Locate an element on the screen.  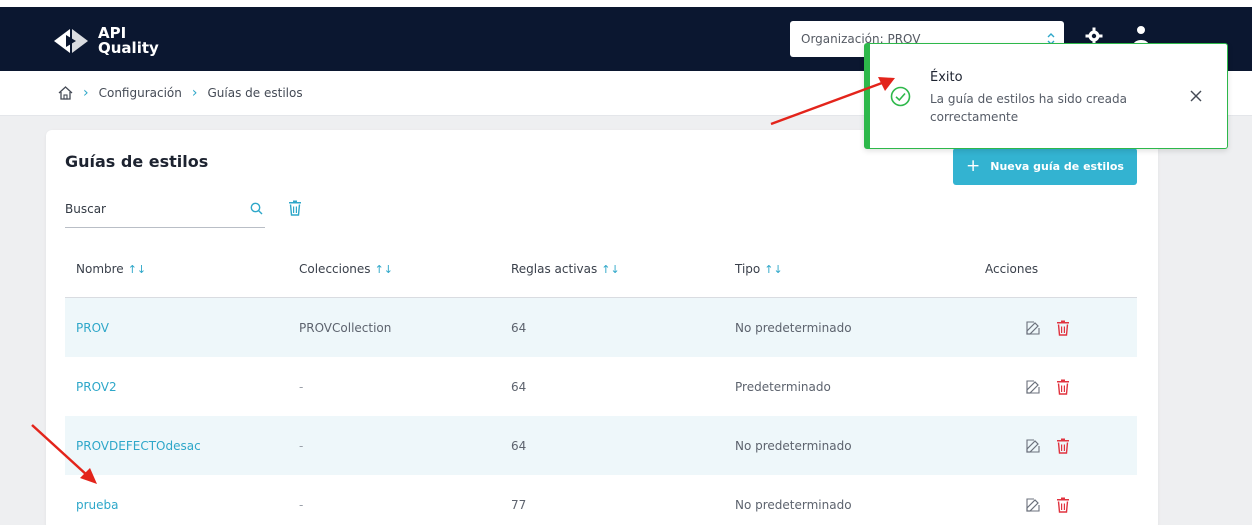
breadcrumb-item-guias: Guías de estilos is located at coordinates (255, 93).